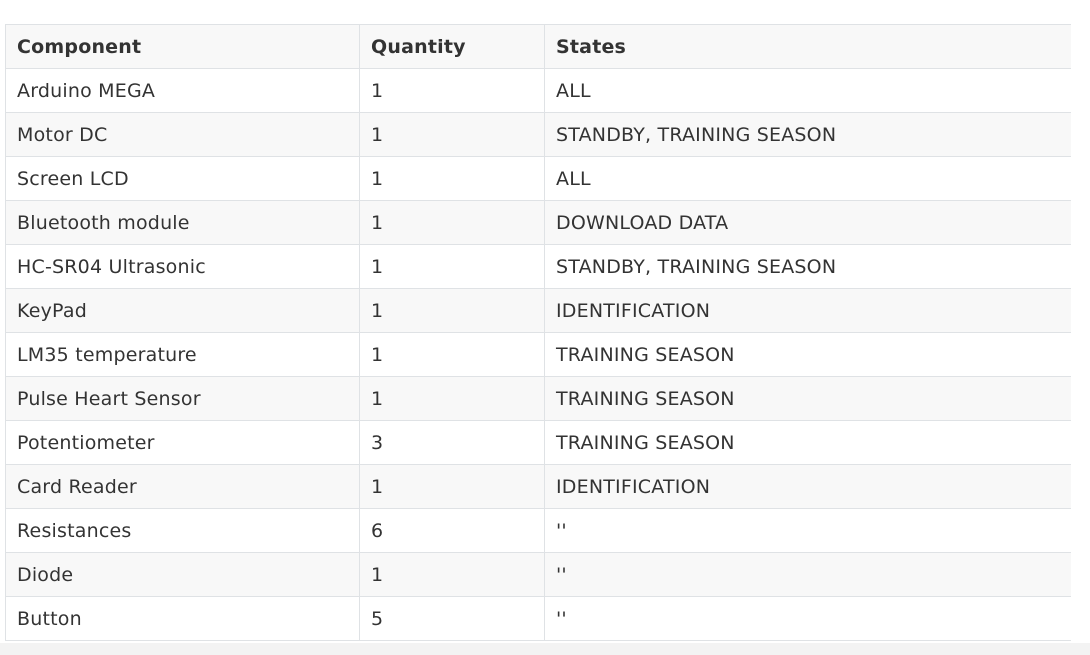 Image resolution: width=1090 pixels, height=655 pixels. I want to click on column-header-quantity: Quantity, so click(452, 46).